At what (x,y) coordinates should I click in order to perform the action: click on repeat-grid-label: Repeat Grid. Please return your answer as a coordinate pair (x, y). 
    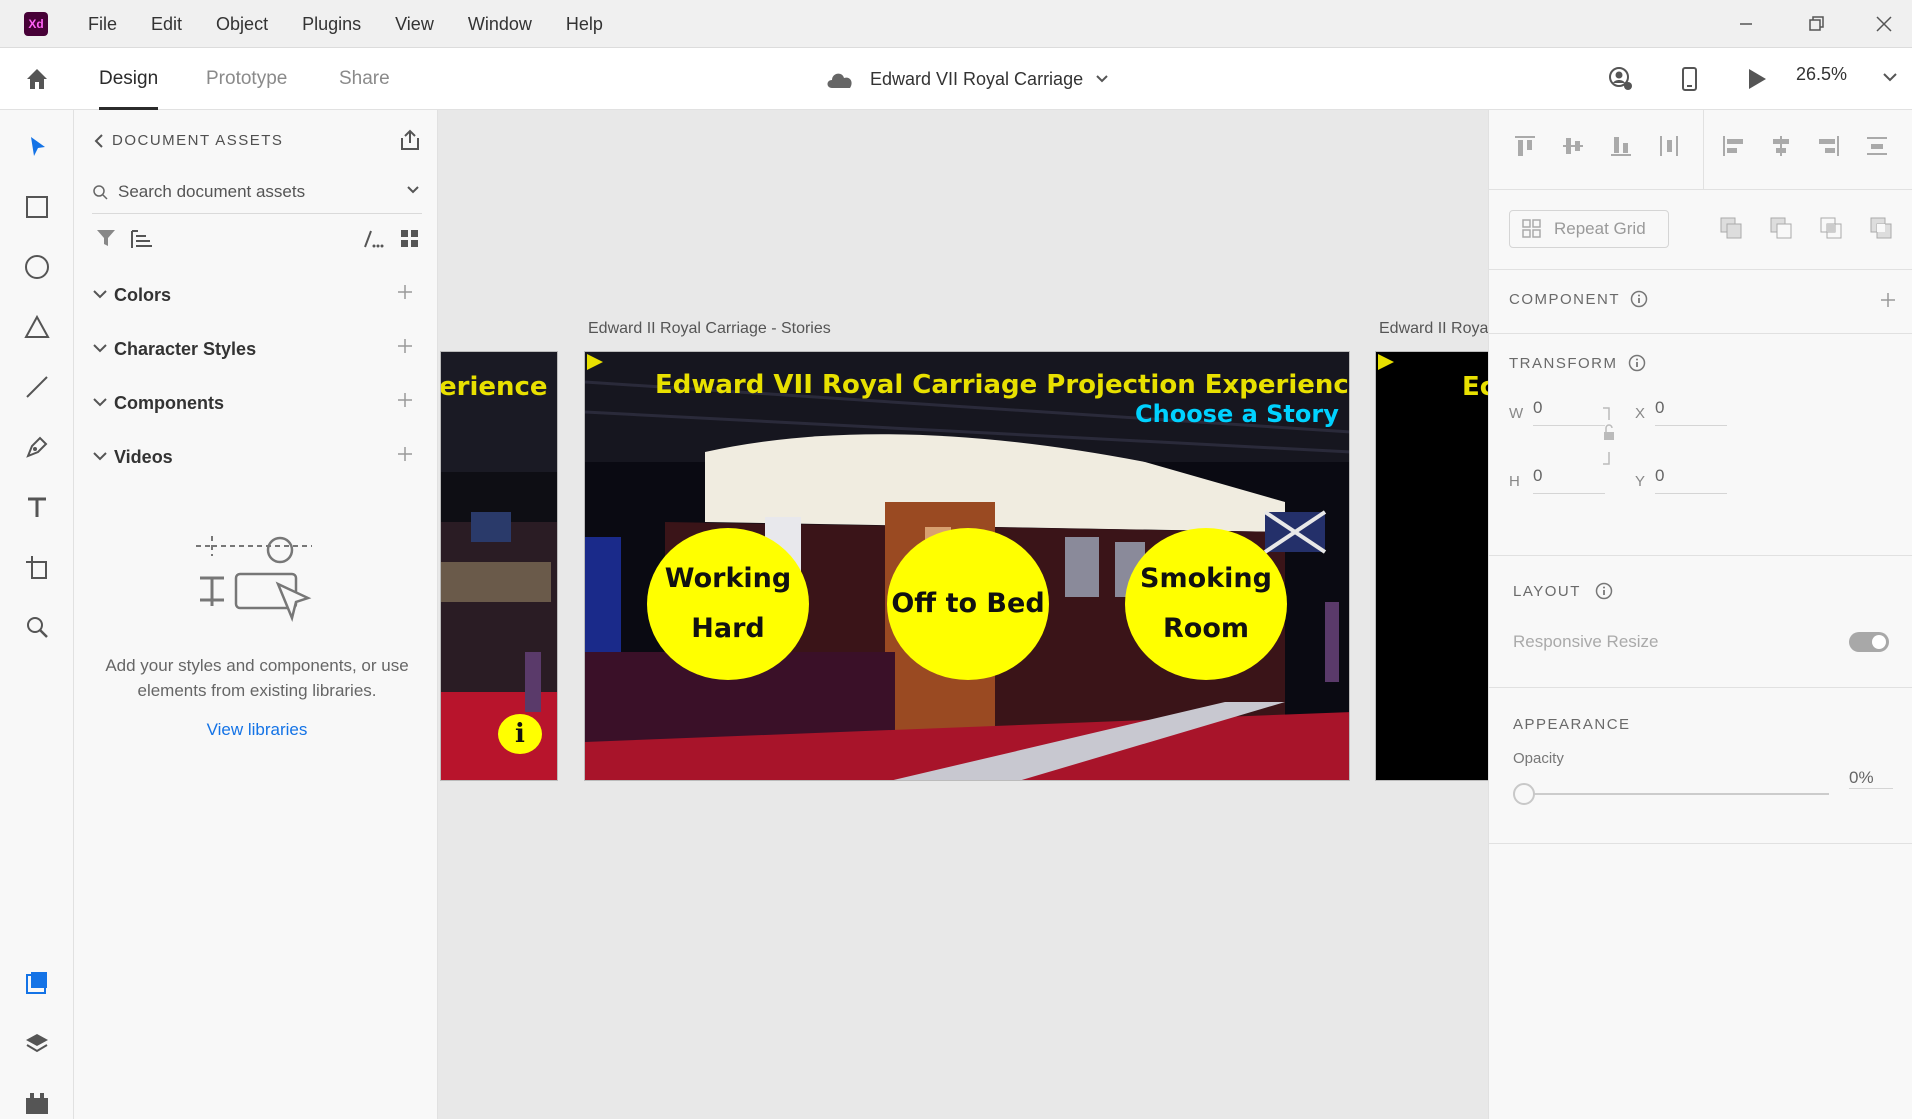
    Looking at the image, I should click on (1600, 228).